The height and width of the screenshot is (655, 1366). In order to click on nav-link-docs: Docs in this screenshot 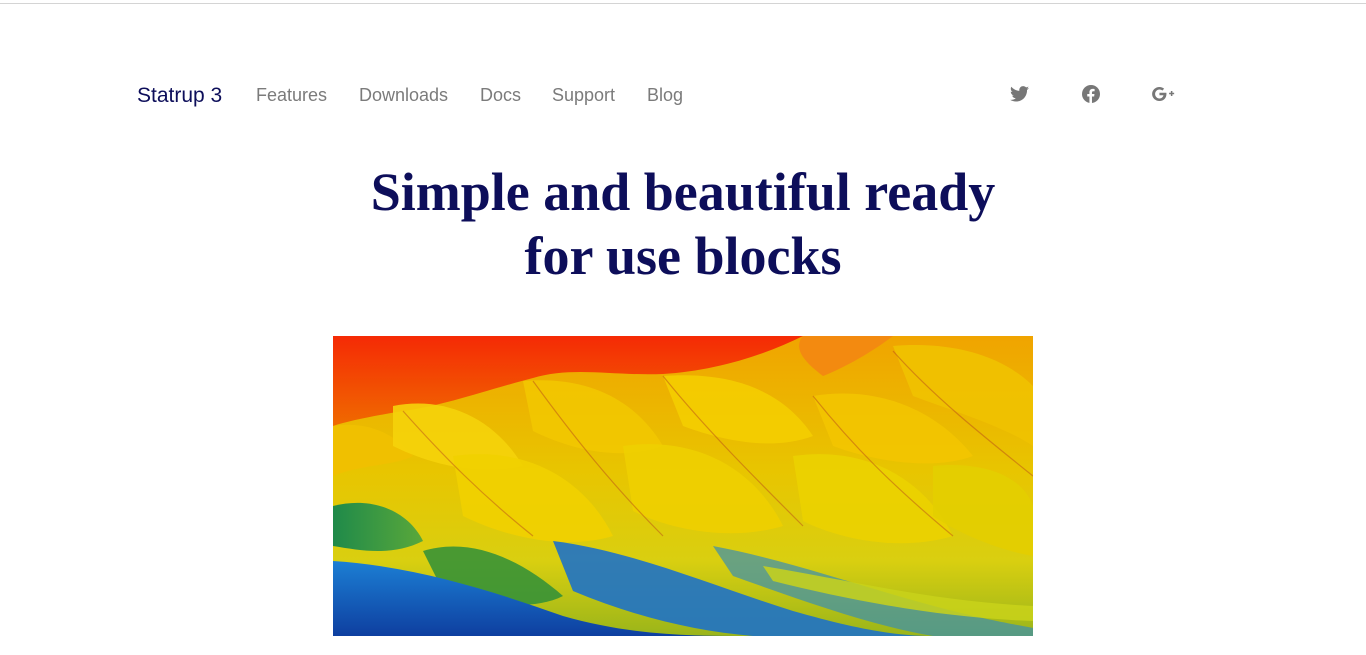, I will do `click(500, 95)`.